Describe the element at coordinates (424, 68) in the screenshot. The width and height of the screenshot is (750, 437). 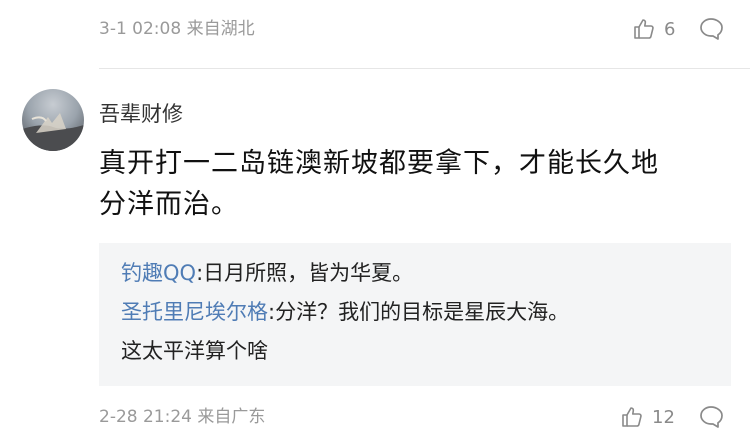
I see `comment-divider` at that location.